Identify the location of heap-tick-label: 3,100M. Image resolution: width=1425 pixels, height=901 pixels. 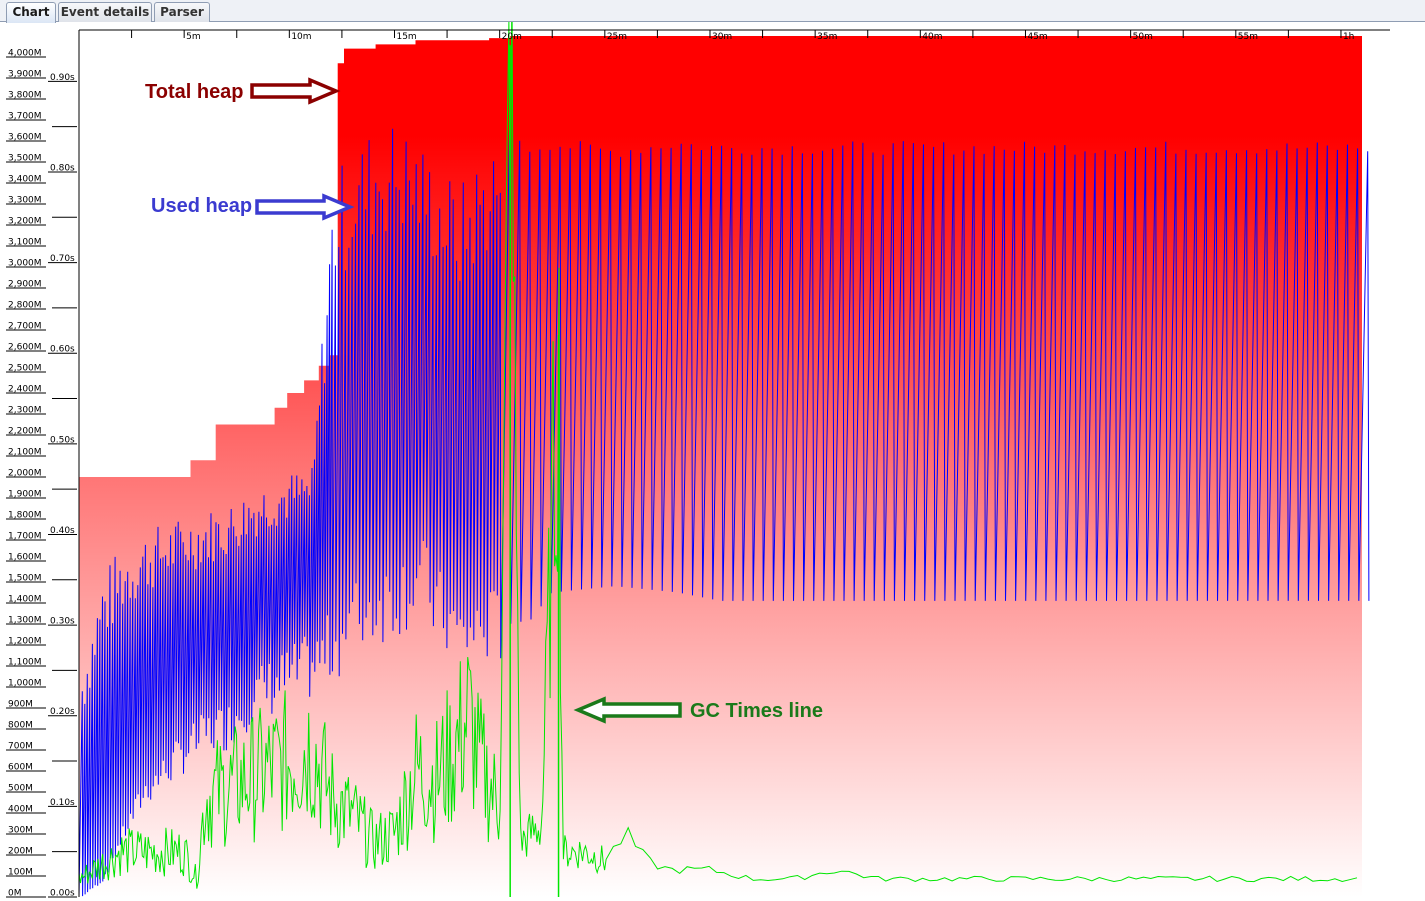
(25, 243).